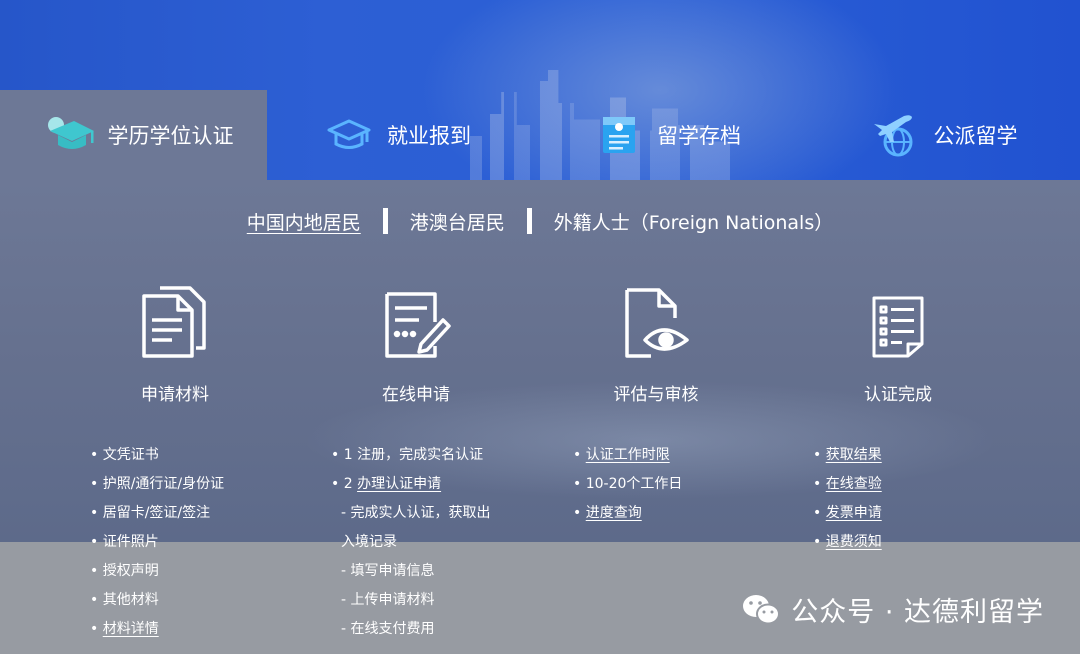 This screenshot has width=1080, height=654. Describe the element at coordinates (416, 395) in the screenshot. I see `step-title: 在线申请` at that location.